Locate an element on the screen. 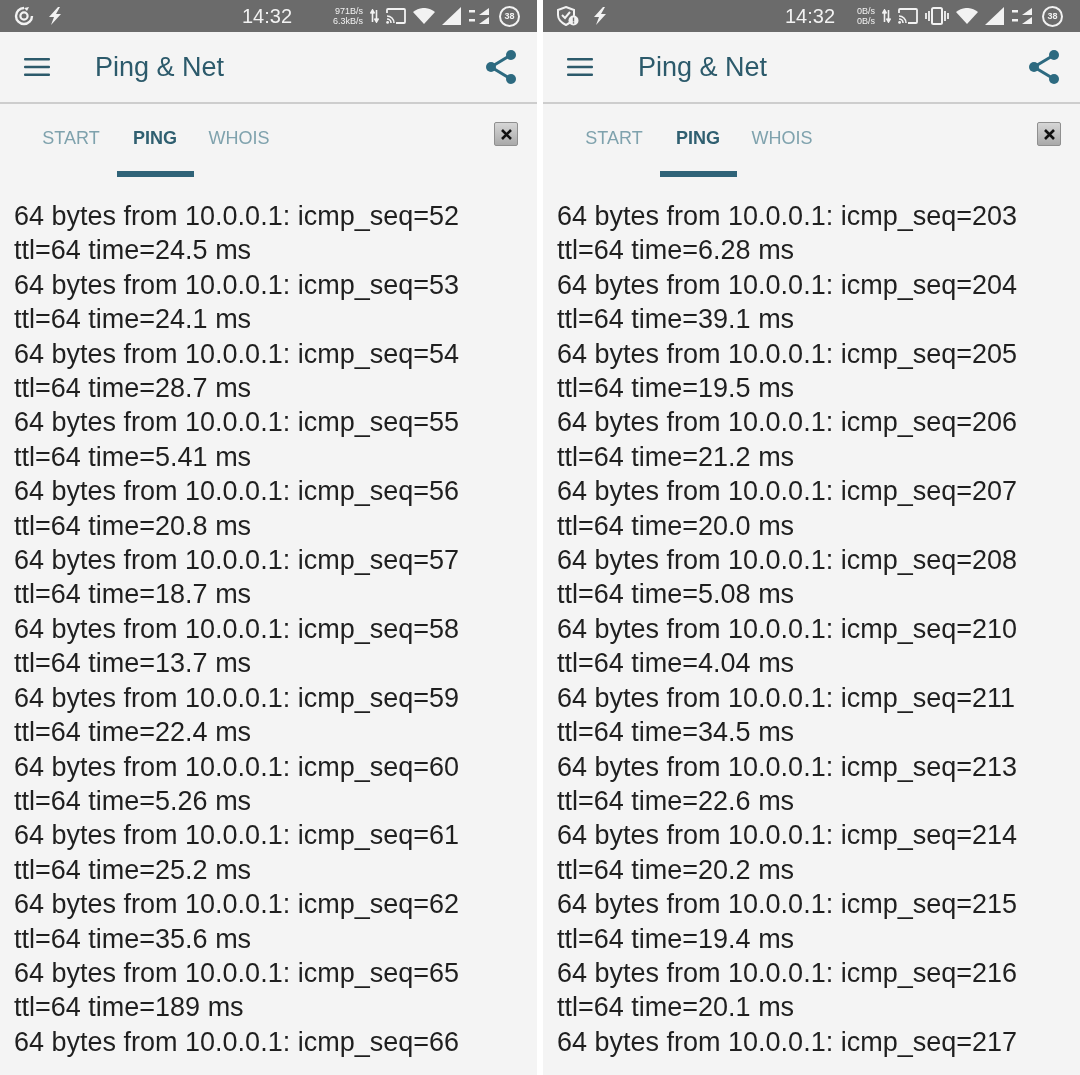 The width and height of the screenshot is (1080, 1075). output-line: ttl=64 time=24.1 ms is located at coordinates (133, 320).